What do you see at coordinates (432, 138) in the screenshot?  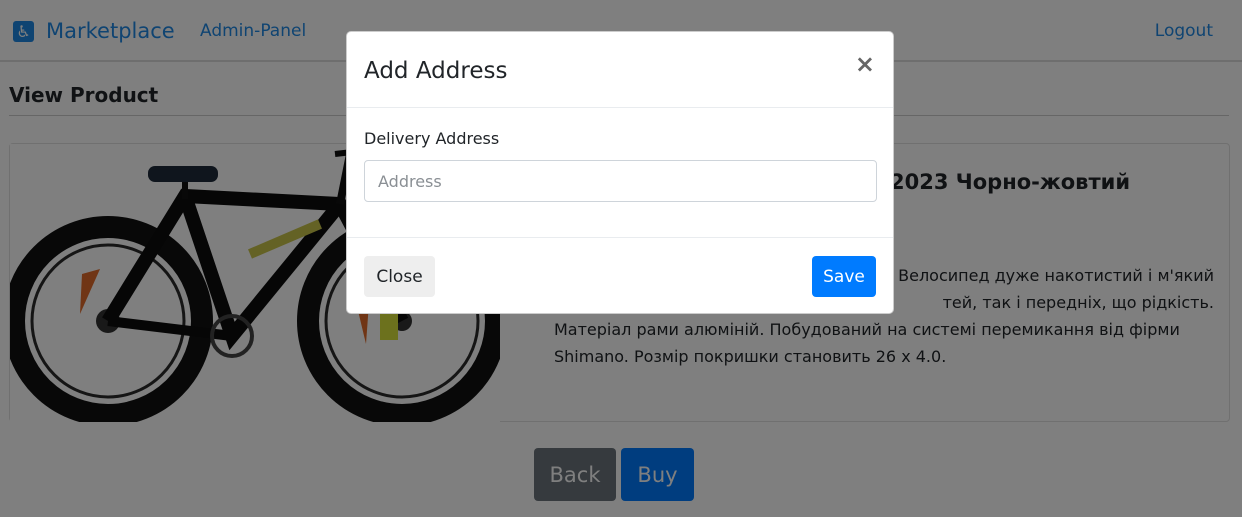 I see `delivery-address-label: Delivery Address` at bounding box center [432, 138].